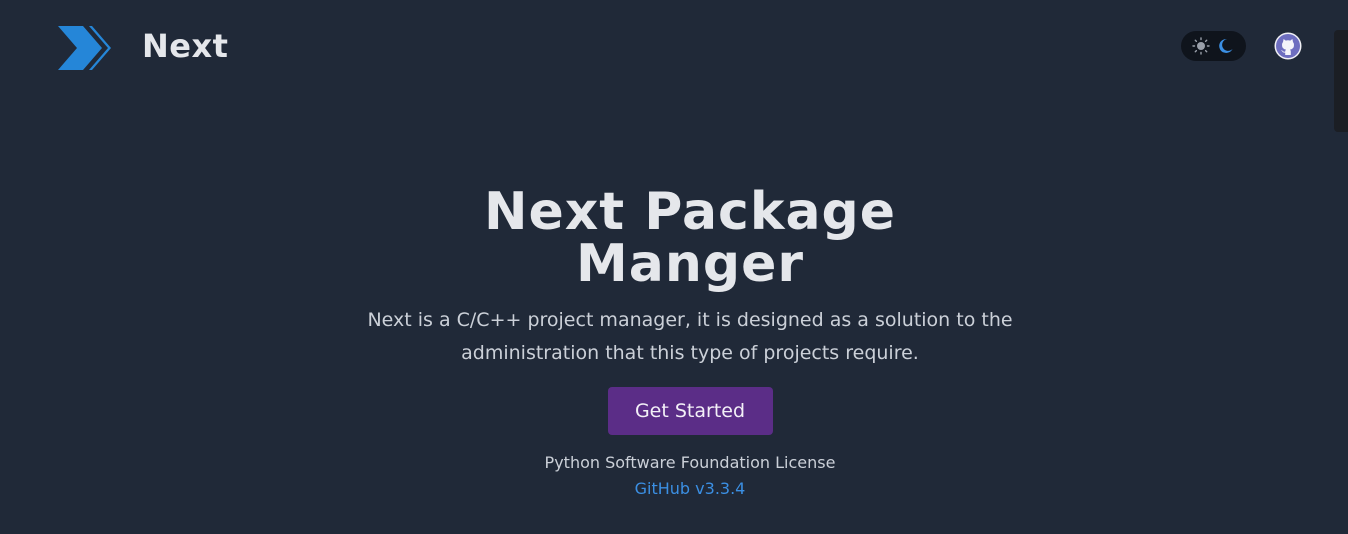 This screenshot has width=1348, height=534. Describe the element at coordinates (1213, 46) in the screenshot. I see `theme-toggle` at that location.